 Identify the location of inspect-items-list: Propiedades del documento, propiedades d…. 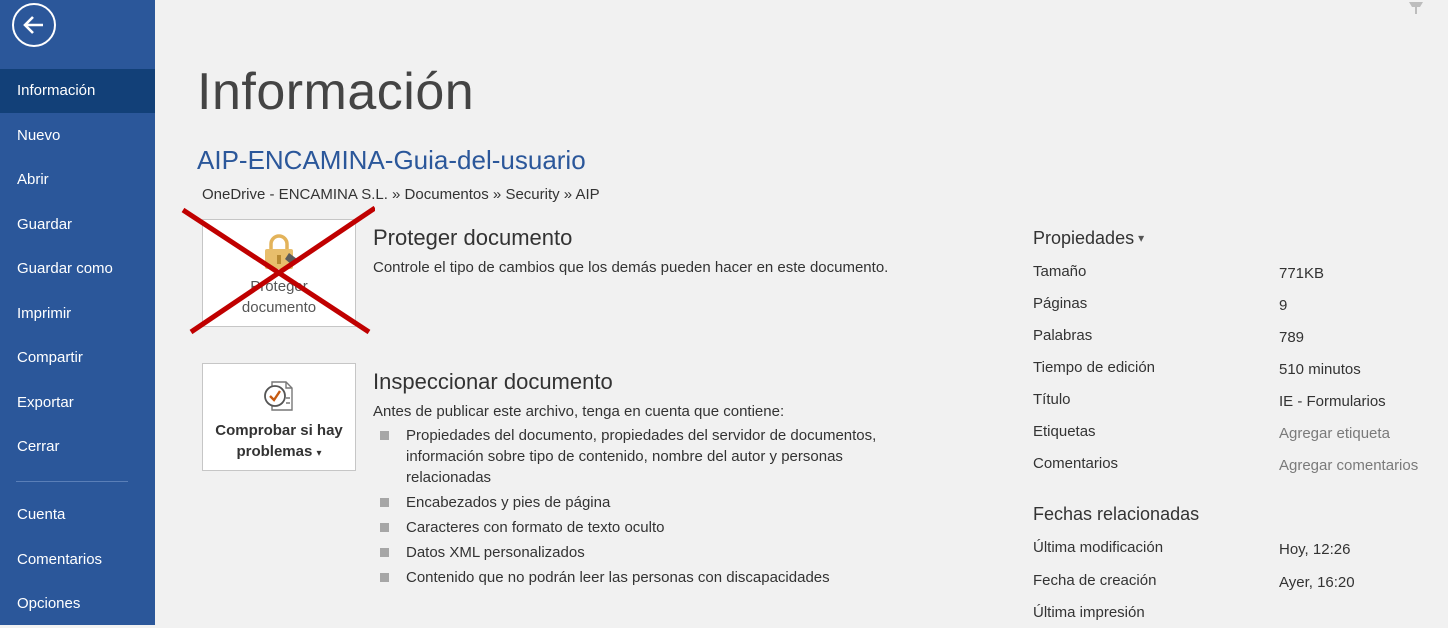
(648, 508).